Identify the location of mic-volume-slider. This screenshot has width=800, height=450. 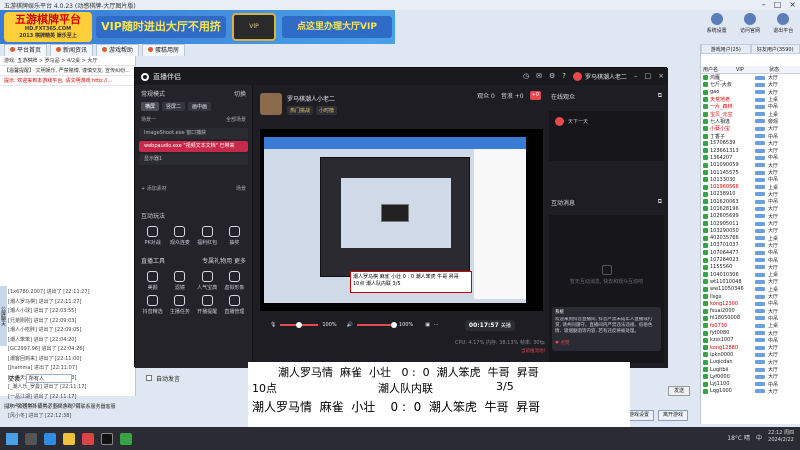
(299, 325).